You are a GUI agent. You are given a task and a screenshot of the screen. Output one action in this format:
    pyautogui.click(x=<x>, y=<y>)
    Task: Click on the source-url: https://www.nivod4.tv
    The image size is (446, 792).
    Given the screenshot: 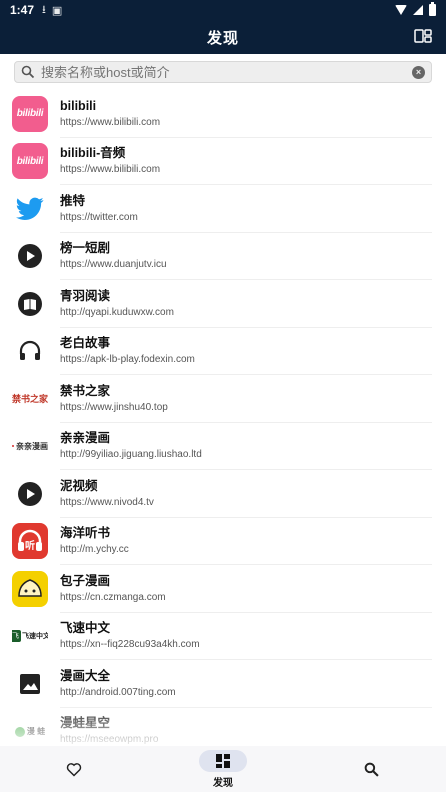 What is the action you would take?
    pyautogui.click(x=107, y=502)
    